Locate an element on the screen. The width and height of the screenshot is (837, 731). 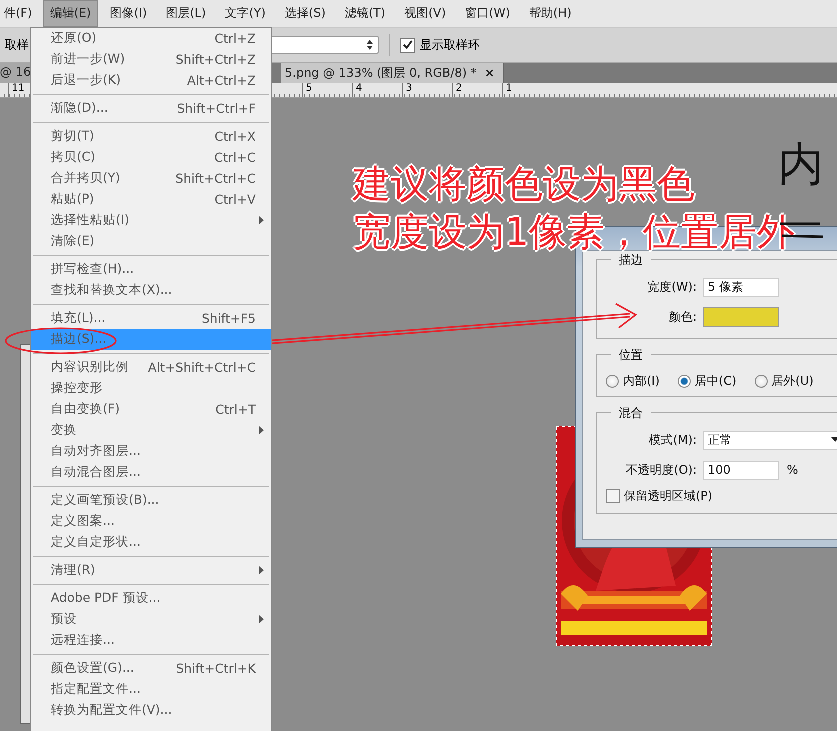
menu-item: 清除(E) is located at coordinates (151, 241).